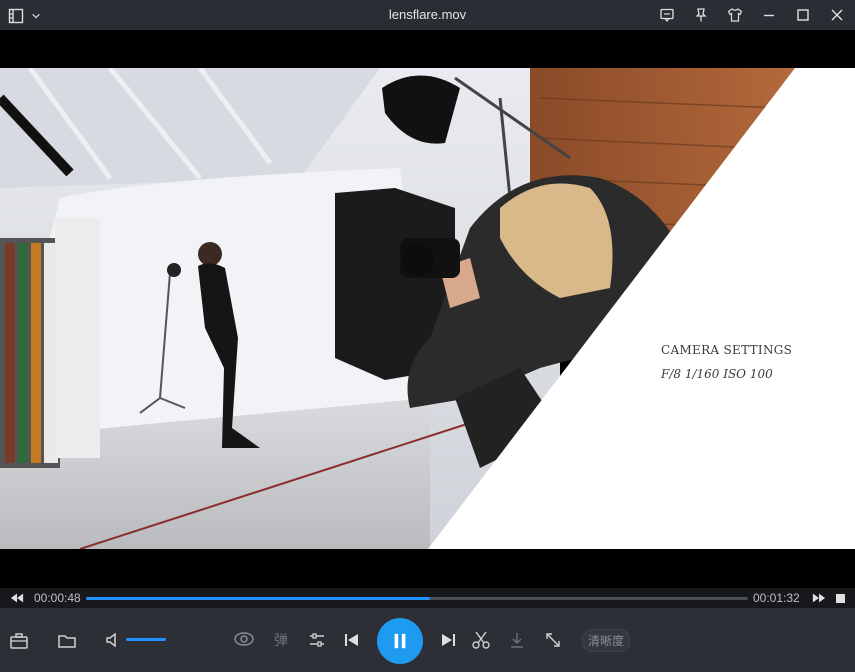 The image size is (855, 672). I want to click on stop-icon, so click(840, 598).